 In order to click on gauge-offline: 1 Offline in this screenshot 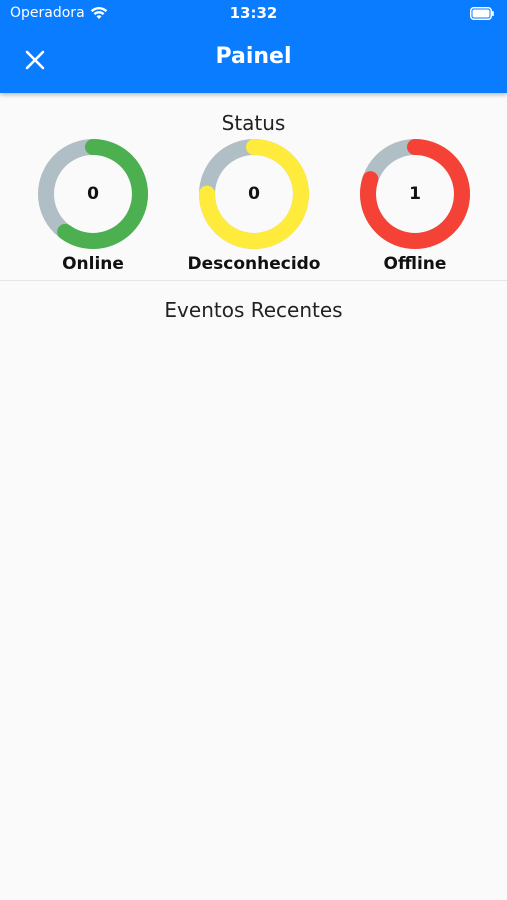, I will do `click(415, 209)`.